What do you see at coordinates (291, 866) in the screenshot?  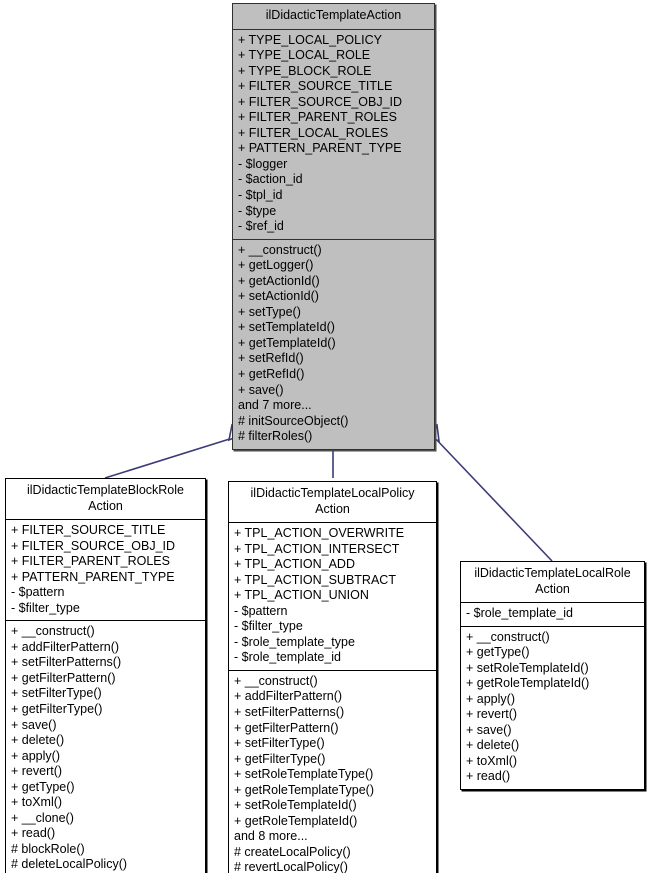 I see `class-operation: # revertLocalPolicy()` at bounding box center [291, 866].